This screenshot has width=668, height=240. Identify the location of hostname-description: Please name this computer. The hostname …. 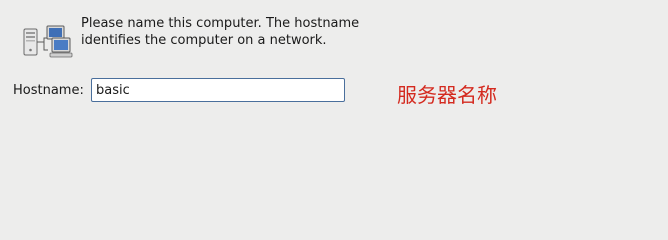
(220, 32).